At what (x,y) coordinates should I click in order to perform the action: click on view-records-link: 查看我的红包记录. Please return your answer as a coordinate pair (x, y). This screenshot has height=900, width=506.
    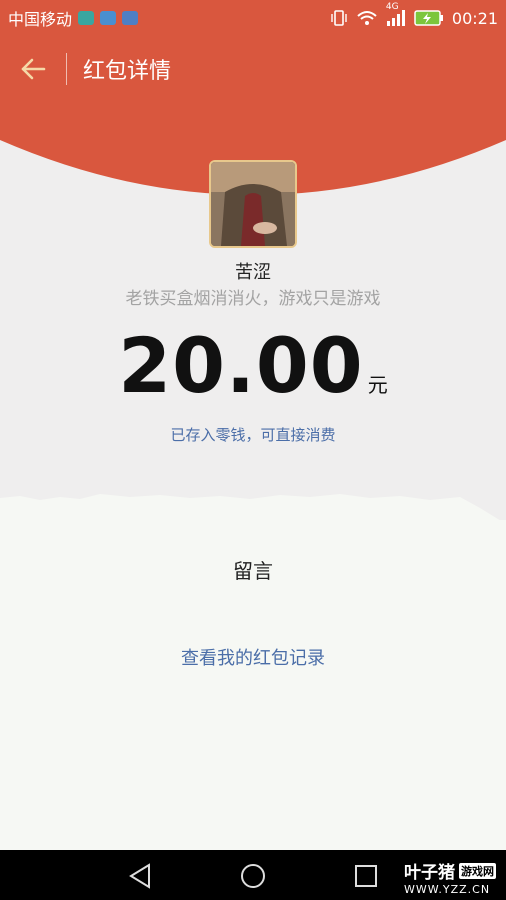
    Looking at the image, I should click on (253, 657).